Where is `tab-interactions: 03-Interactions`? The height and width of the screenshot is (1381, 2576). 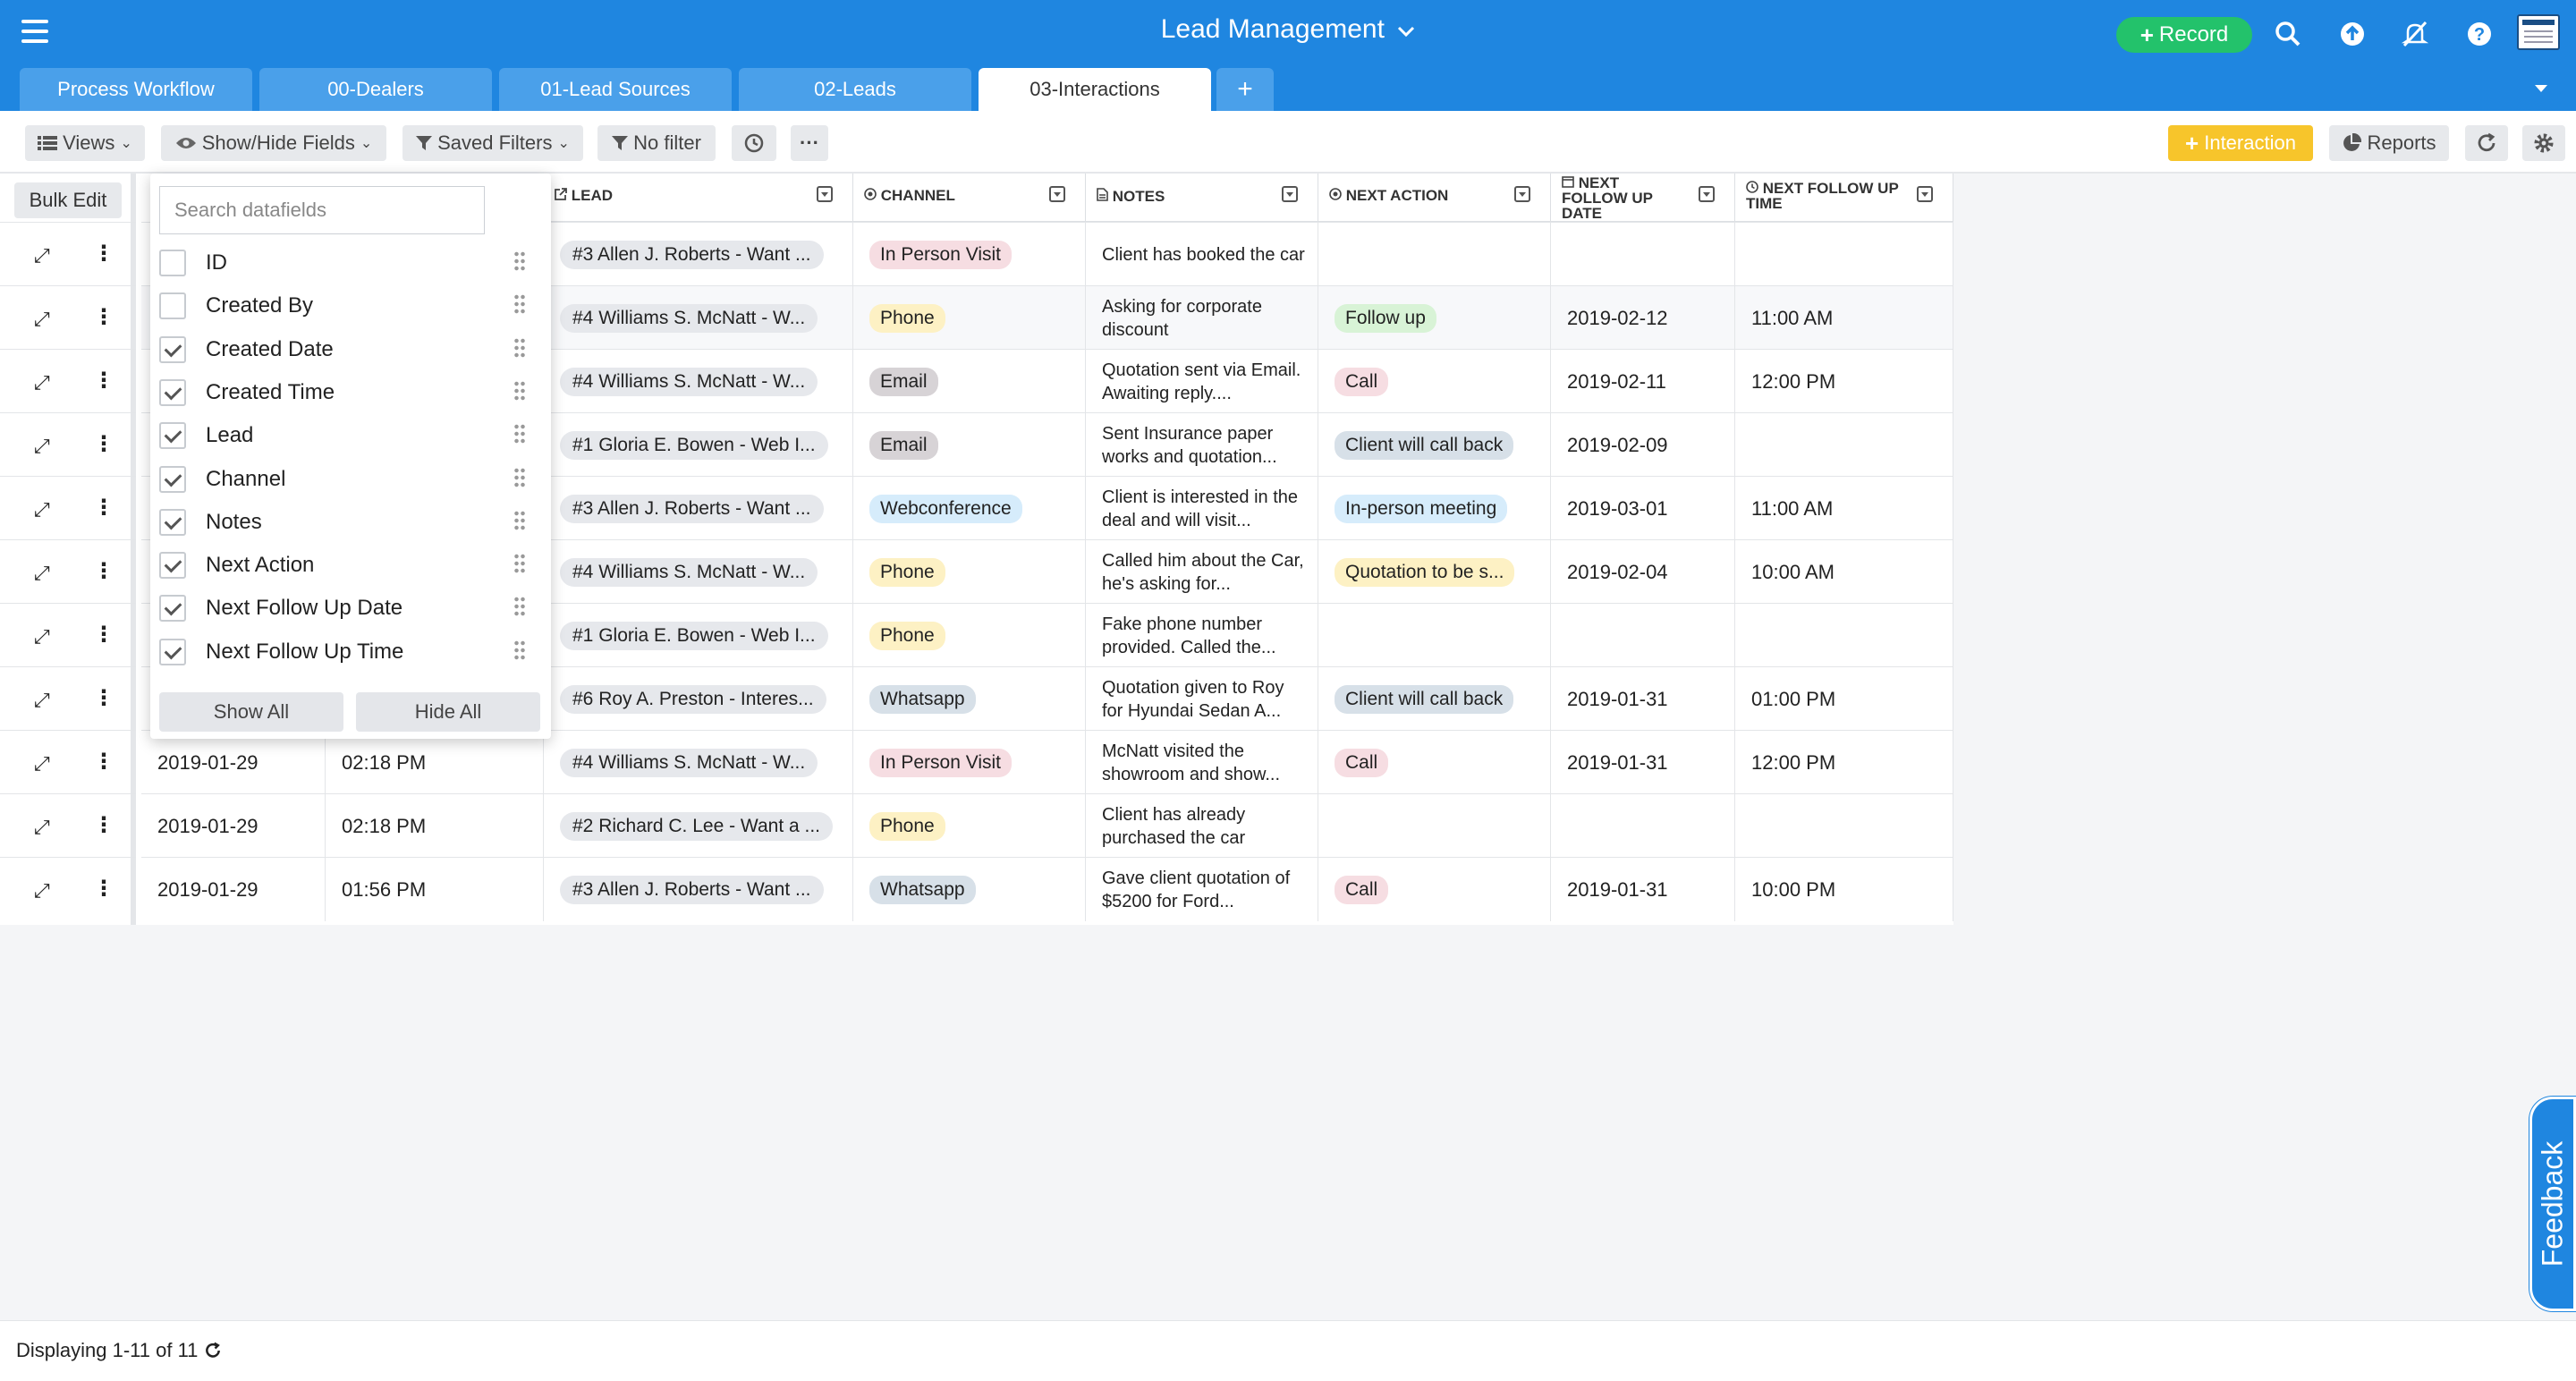 tab-interactions: 03-Interactions is located at coordinates (1095, 89).